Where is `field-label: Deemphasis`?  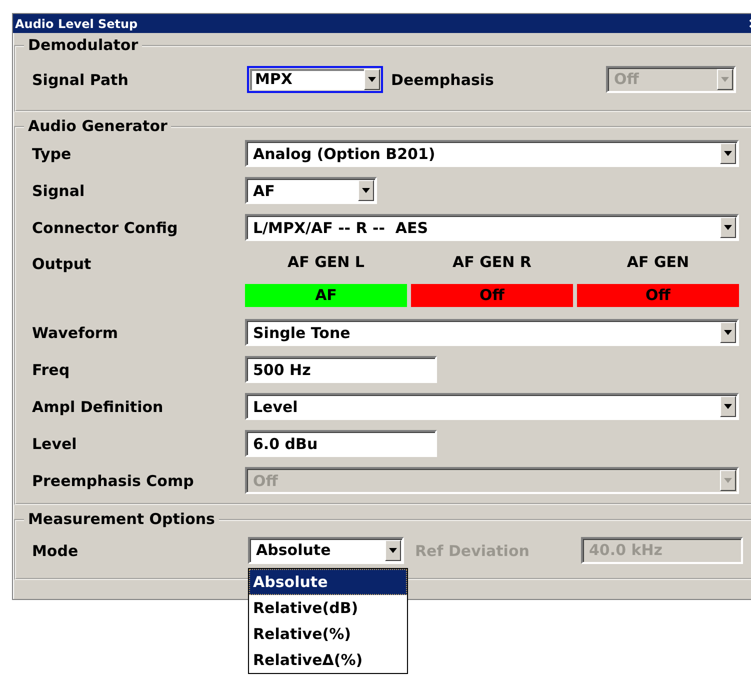
field-label: Deemphasis is located at coordinates (442, 79).